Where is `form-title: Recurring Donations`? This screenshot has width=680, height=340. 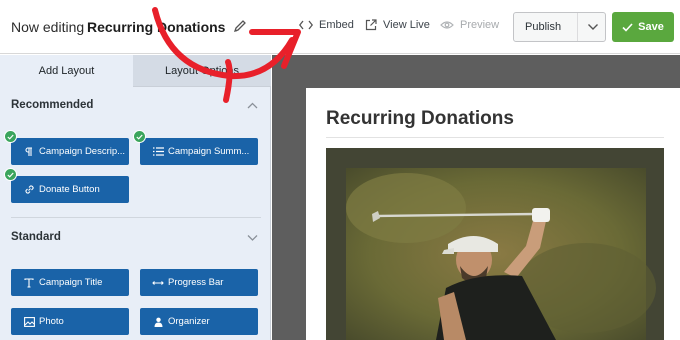
form-title: Recurring Donations is located at coordinates (156, 27).